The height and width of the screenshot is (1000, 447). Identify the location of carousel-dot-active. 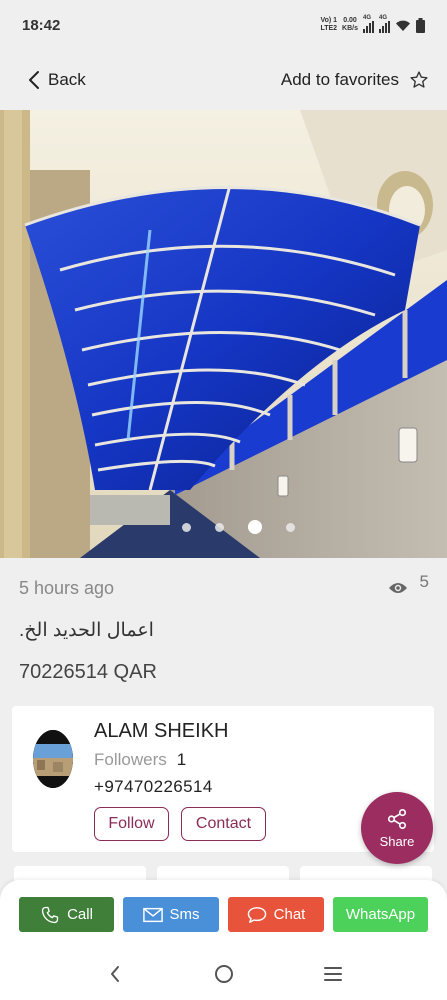
(255, 527).